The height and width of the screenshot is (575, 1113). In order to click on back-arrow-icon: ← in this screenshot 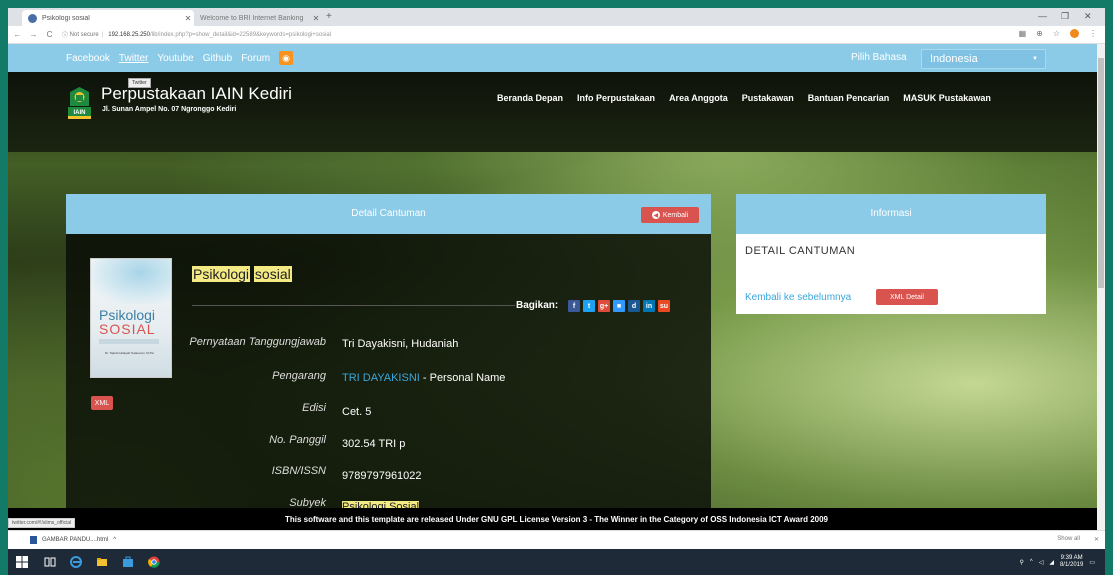, I will do `click(17, 34)`.